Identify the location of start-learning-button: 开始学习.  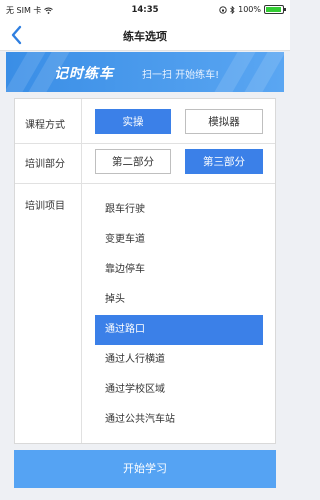
(145, 469).